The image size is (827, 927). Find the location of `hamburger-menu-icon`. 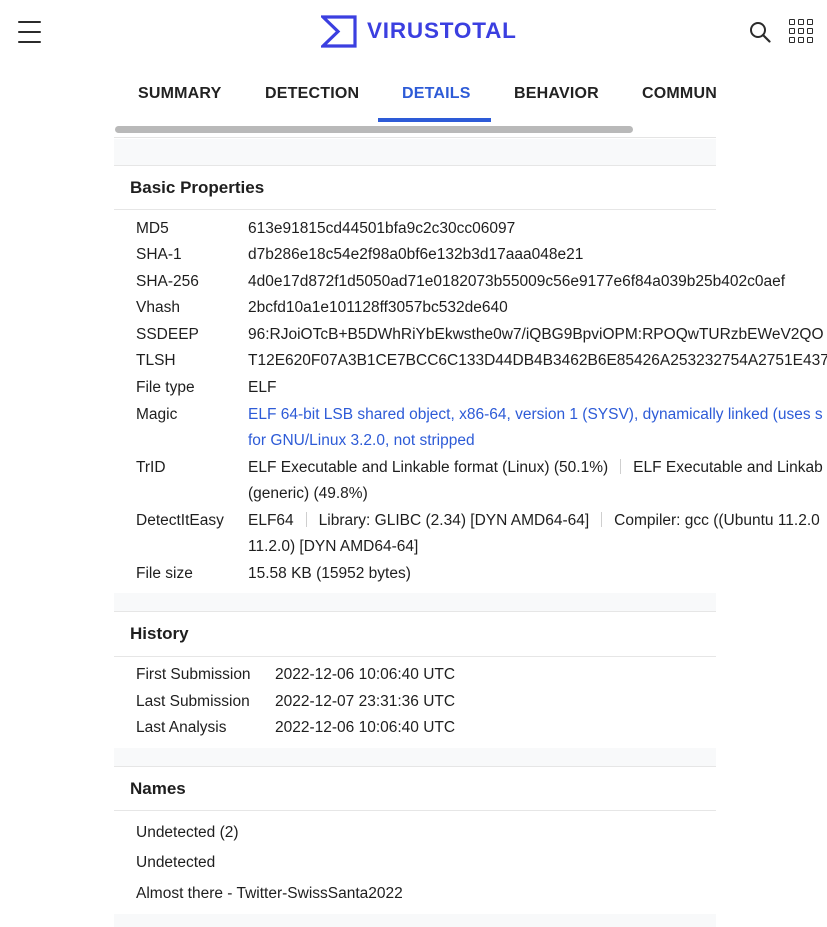

hamburger-menu-icon is located at coordinates (29, 32).